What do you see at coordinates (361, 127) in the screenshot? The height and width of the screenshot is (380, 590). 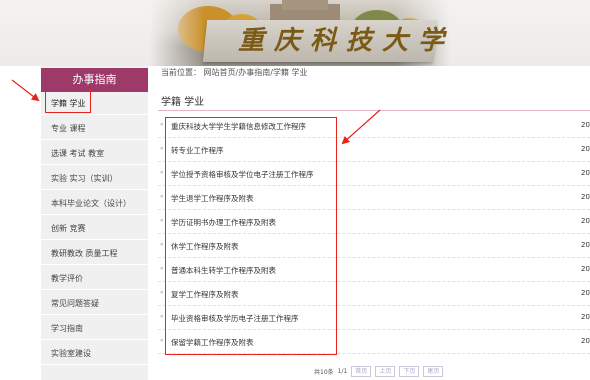 I see `annotation-arrow-list` at bounding box center [361, 127].